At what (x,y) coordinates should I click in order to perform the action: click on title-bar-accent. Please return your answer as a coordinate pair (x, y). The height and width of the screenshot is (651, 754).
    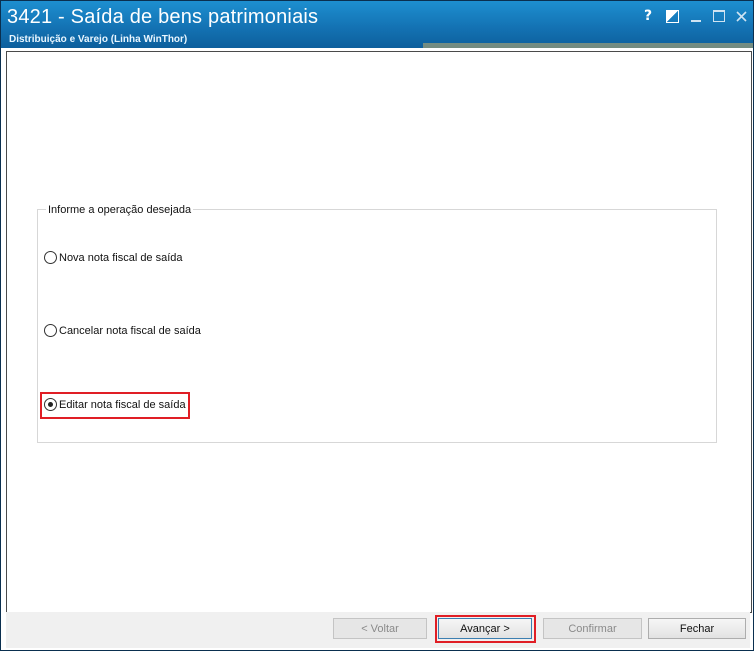
    Looking at the image, I should click on (588, 45).